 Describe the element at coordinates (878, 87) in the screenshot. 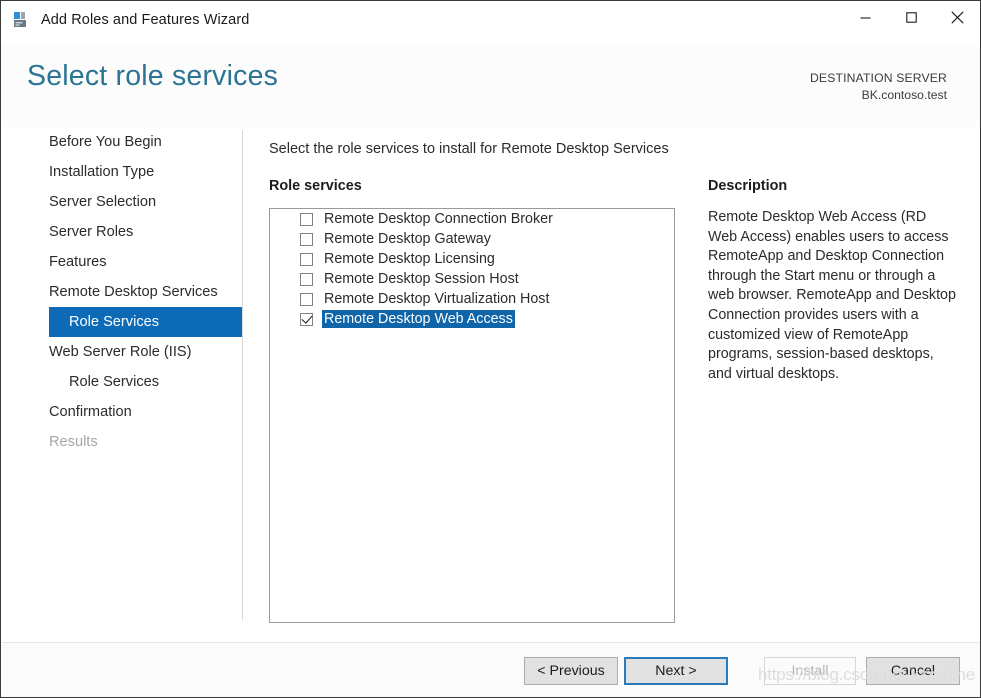

I see `destination-server: DESTINATION SERVER BK.contoso.test` at that location.